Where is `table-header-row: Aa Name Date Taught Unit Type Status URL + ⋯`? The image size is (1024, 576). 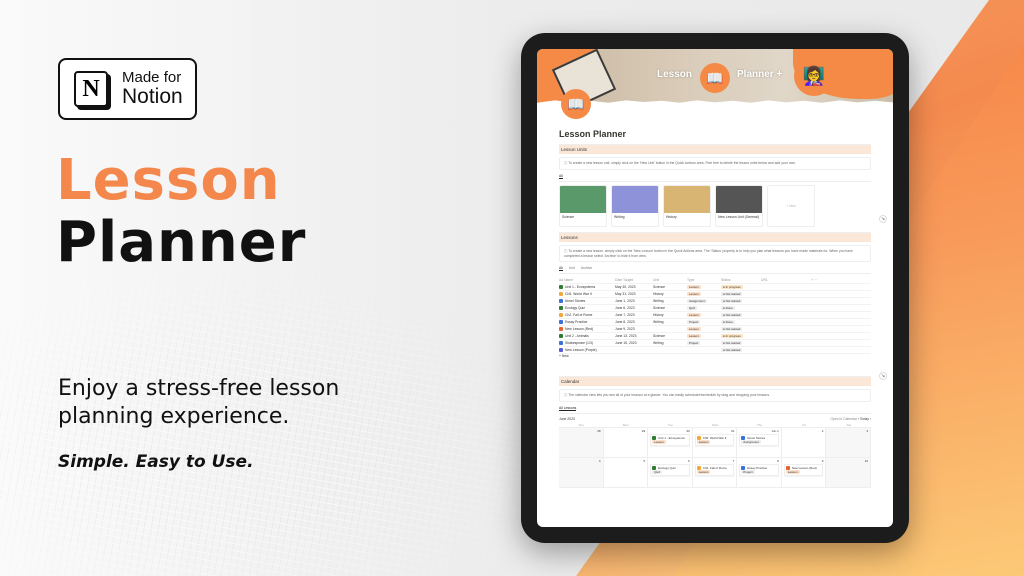
table-header-row: Aa Name Date Taught Unit Type Status URL + ⋯ is located at coordinates (715, 281).